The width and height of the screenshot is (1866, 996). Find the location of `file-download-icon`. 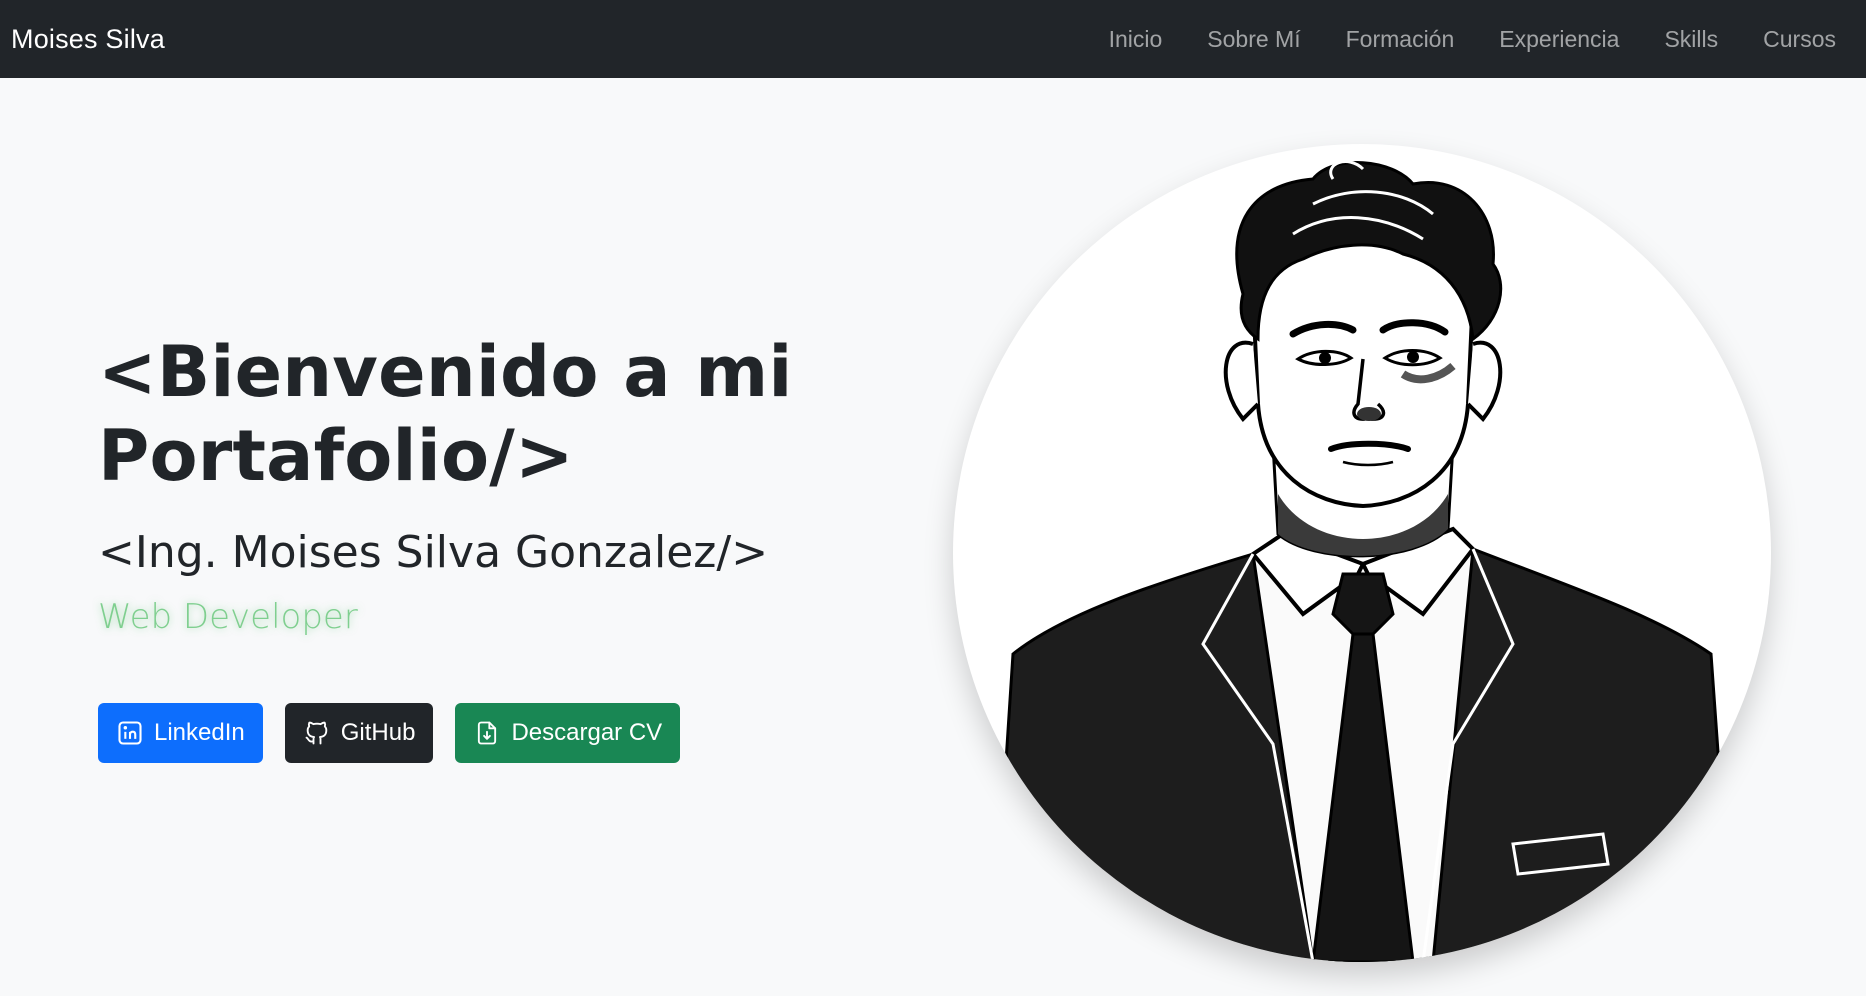

file-download-icon is located at coordinates (487, 733).